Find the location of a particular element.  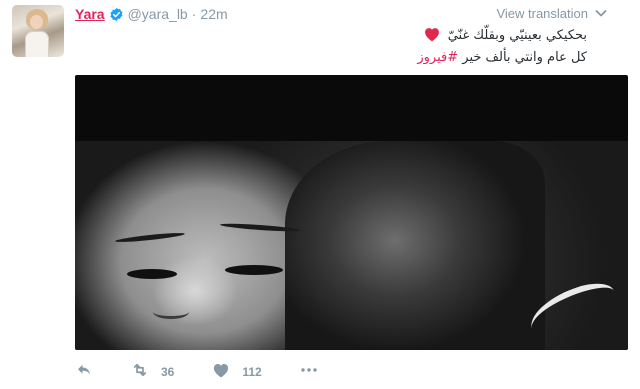

text-line-1: بحكيكي بعينيّي وبقلّك غنّيّ is located at coordinates (517, 35).